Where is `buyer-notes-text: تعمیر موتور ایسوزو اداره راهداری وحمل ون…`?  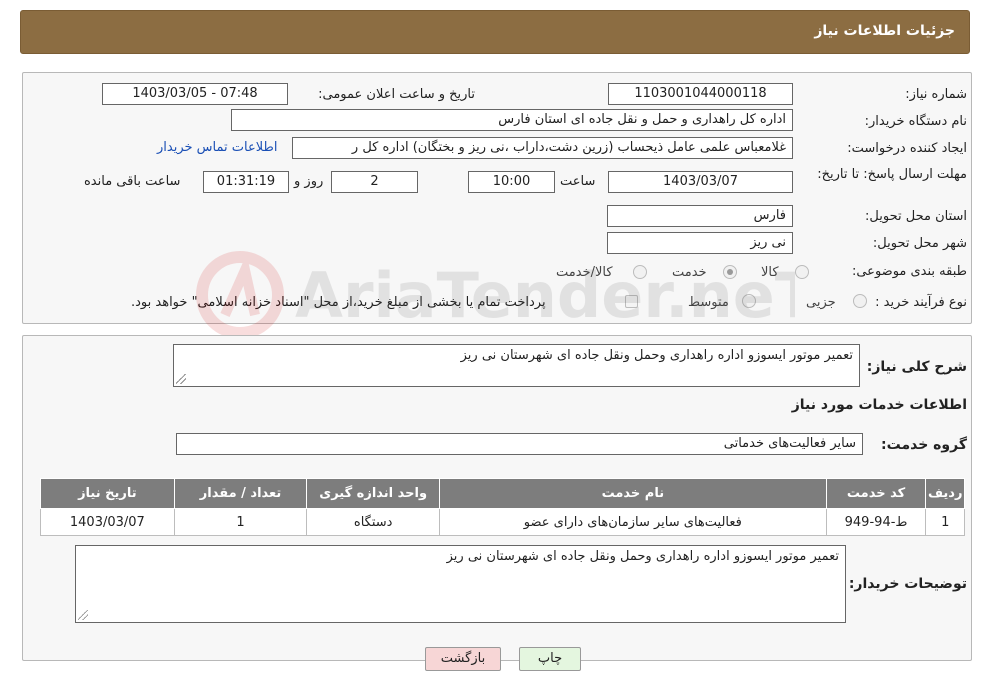 buyer-notes-text: تعمیر موتور ایسوزو اداره راهداری وحمل ون… is located at coordinates (642, 556).